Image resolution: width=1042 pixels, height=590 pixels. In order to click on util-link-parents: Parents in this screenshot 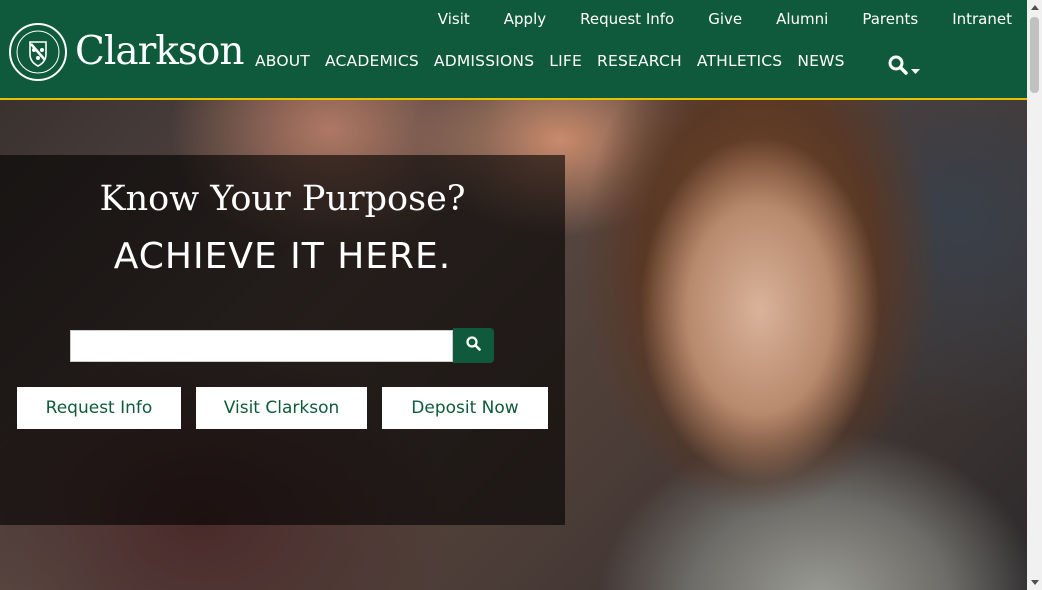, I will do `click(890, 19)`.